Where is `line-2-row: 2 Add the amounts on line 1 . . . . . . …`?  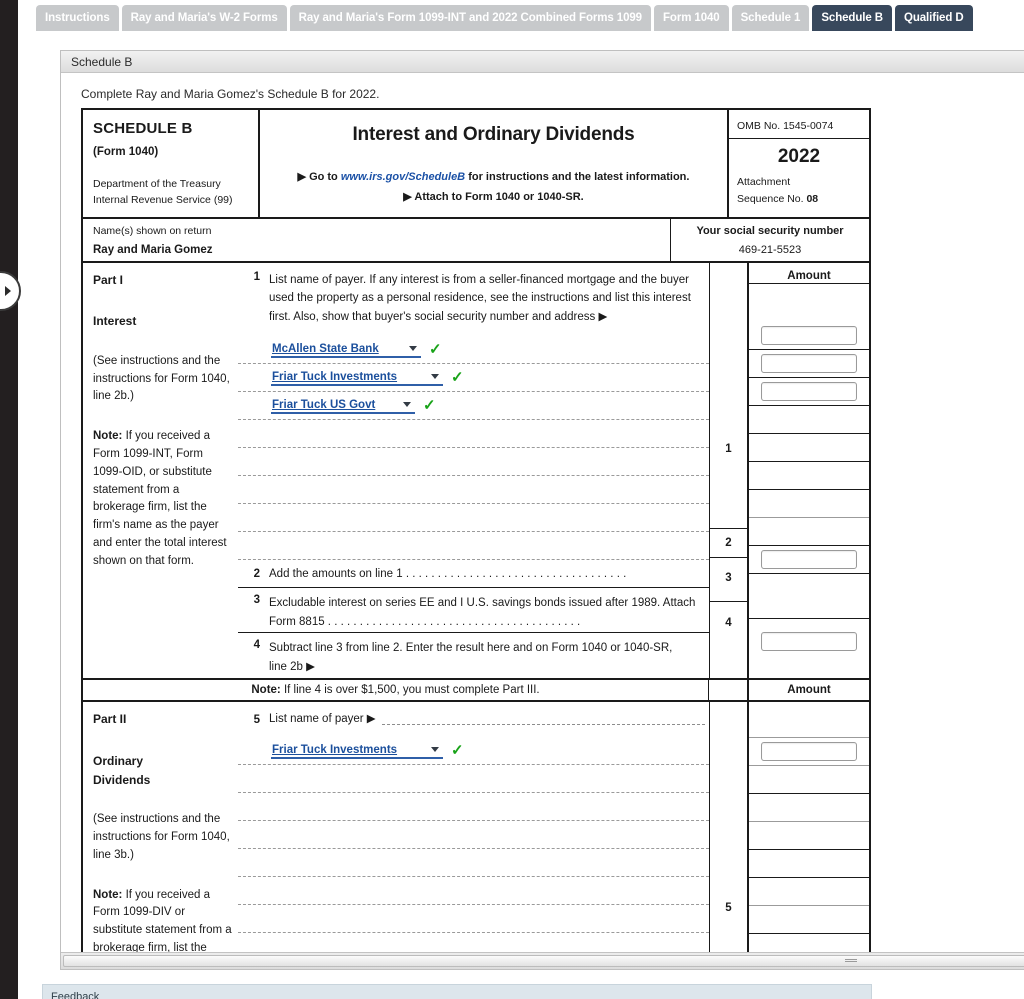 line-2-row: 2 Add the amounts on line 1 . . . . . . … is located at coordinates (473, 574).